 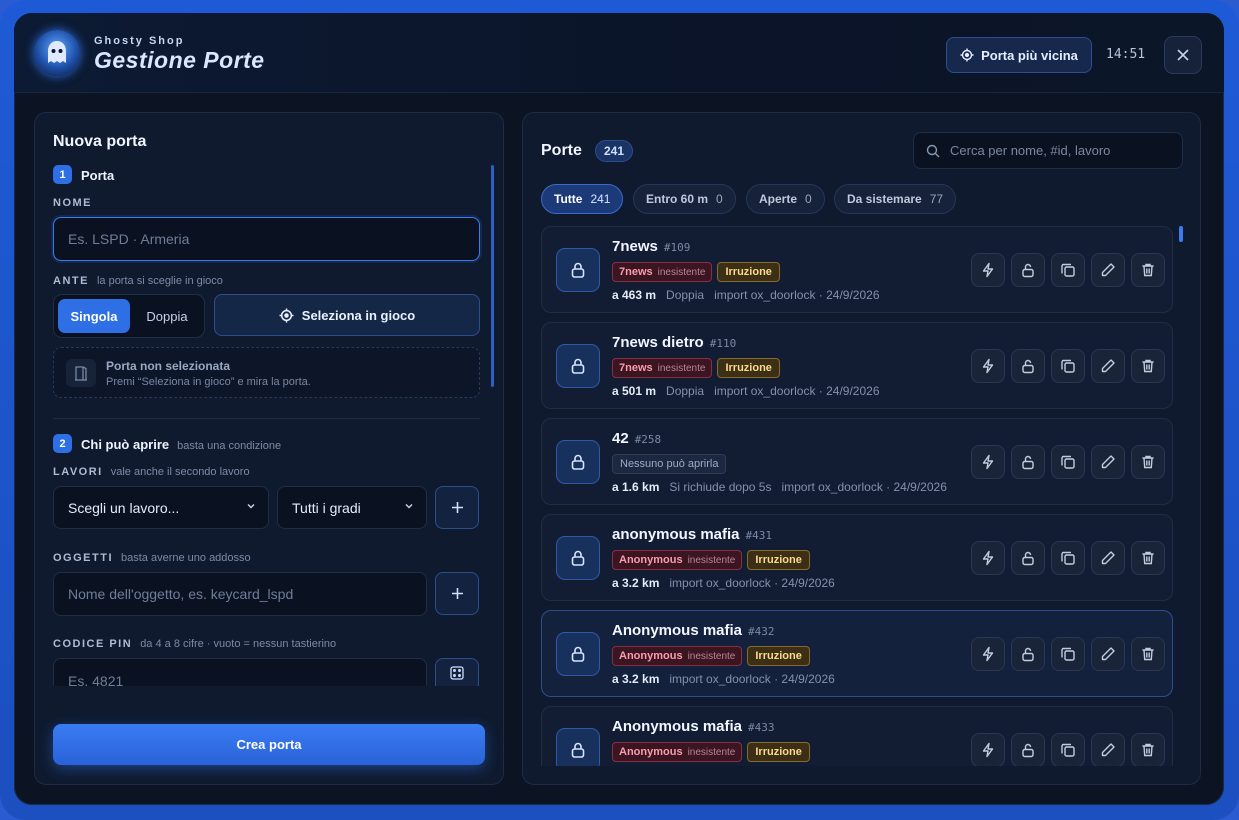 I want to click on plus-icon, so click(x=457, y=593).